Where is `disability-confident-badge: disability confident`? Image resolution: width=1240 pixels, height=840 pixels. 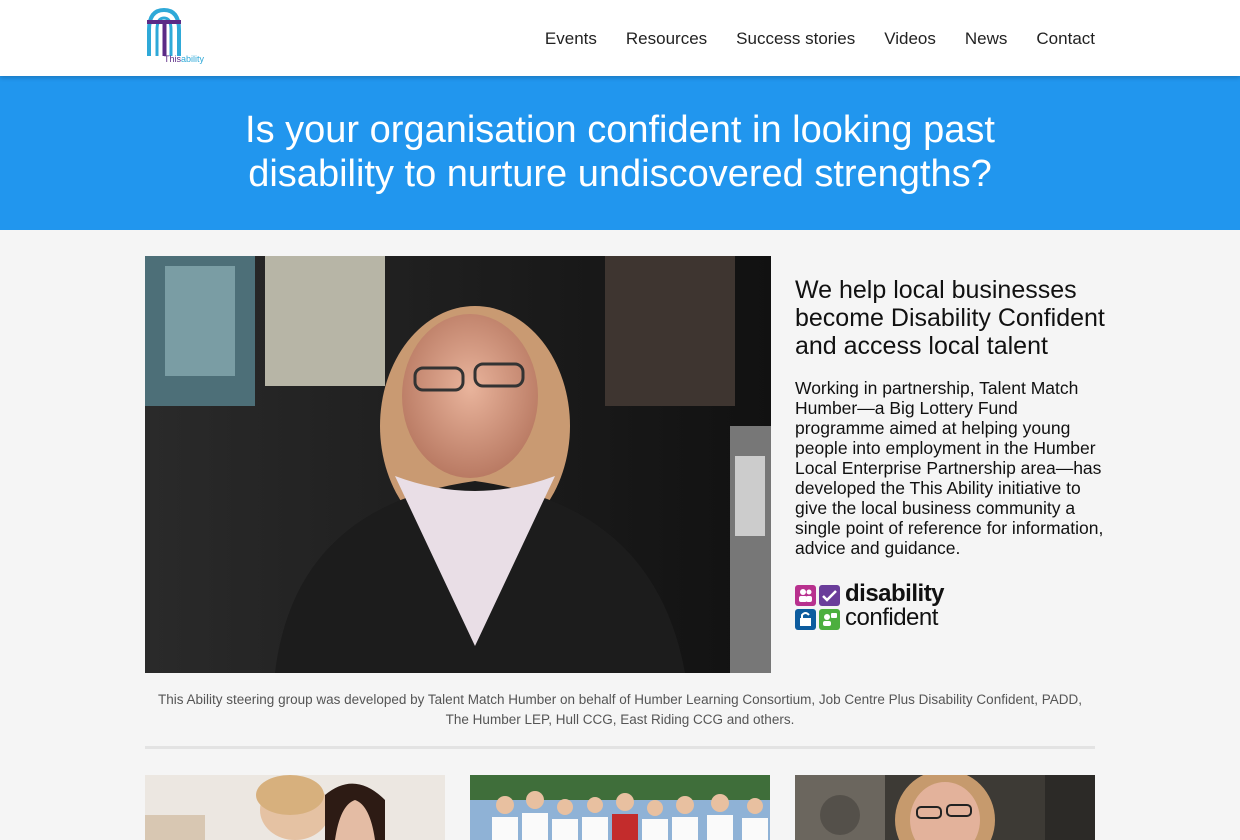
disability-confident-badge: disability confident is located at coordinates (870, 606).